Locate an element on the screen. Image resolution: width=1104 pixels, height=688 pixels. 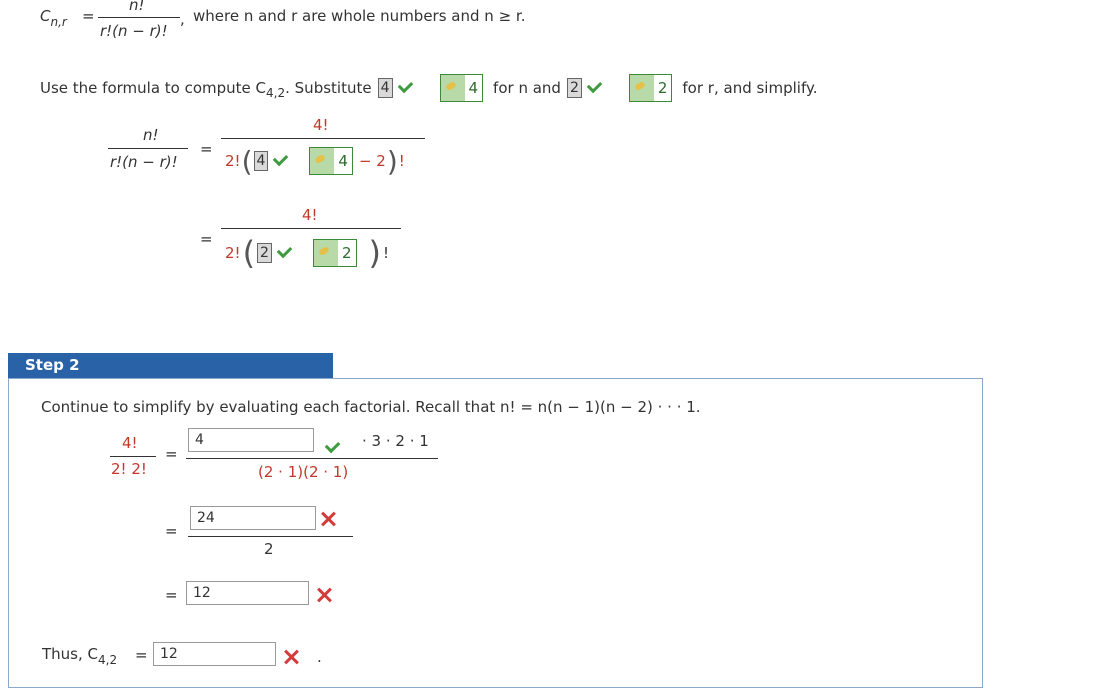
formula-eq: = is located at coordinates (88, 16).